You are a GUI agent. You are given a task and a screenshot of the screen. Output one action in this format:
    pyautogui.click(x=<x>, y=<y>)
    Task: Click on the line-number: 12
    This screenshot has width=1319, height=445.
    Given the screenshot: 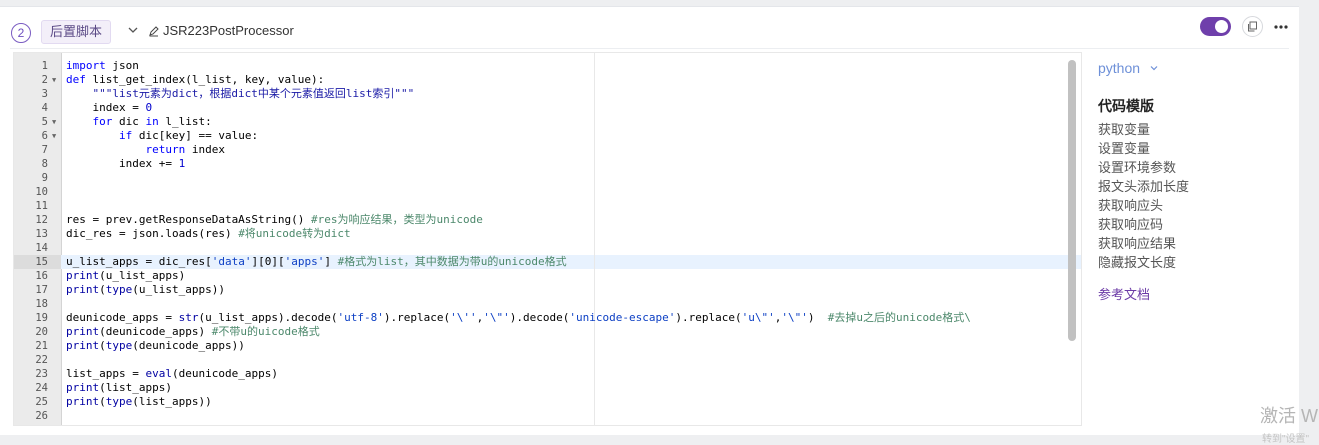 What is the action you would take?
    pyautogui.click(x=41, y=220)
    